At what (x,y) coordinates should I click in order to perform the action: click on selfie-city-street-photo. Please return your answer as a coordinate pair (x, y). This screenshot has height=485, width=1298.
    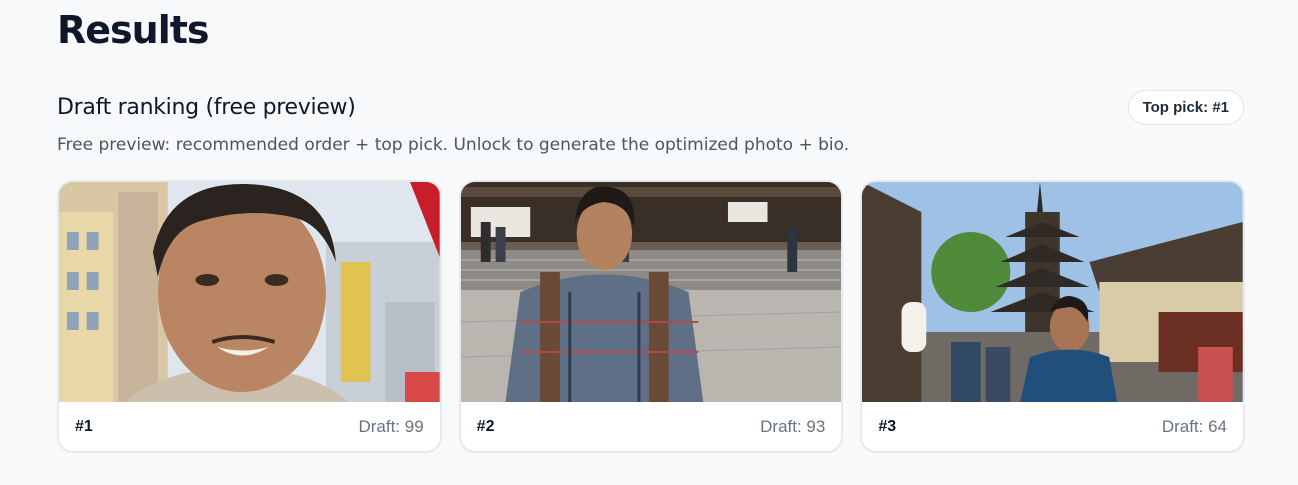
    Looking at the image, I should click on (249, 292).